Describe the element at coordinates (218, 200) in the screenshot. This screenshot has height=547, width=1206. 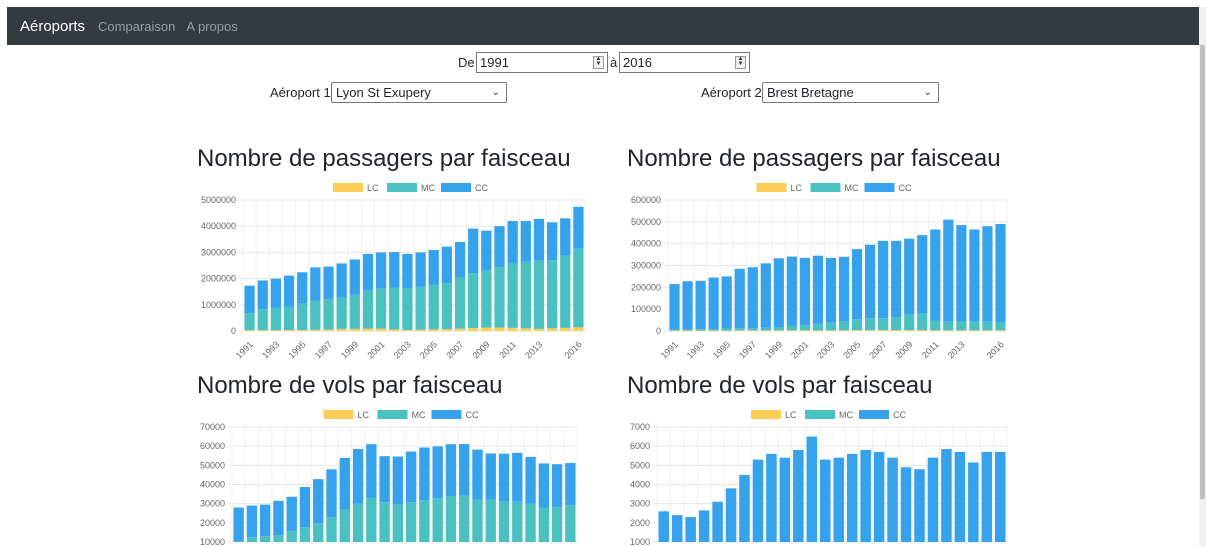
I see `y-tick-label: 5000000` at that location.